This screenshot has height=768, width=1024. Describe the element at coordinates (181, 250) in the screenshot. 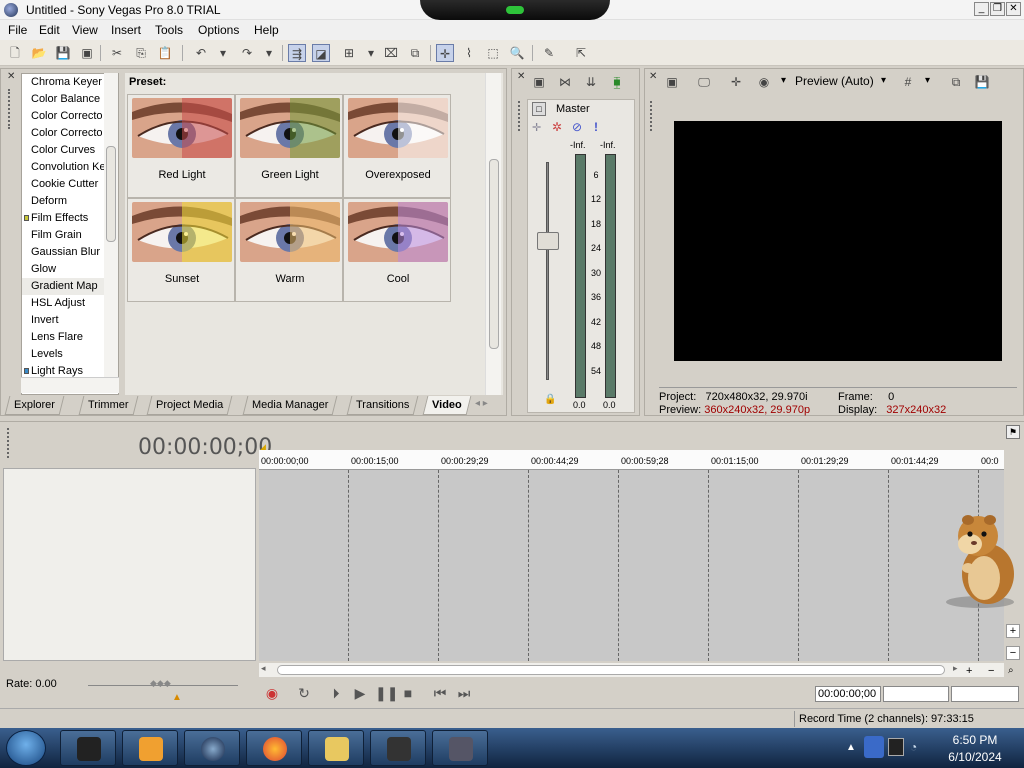

I see `preset-tile: Sunset` at that location.